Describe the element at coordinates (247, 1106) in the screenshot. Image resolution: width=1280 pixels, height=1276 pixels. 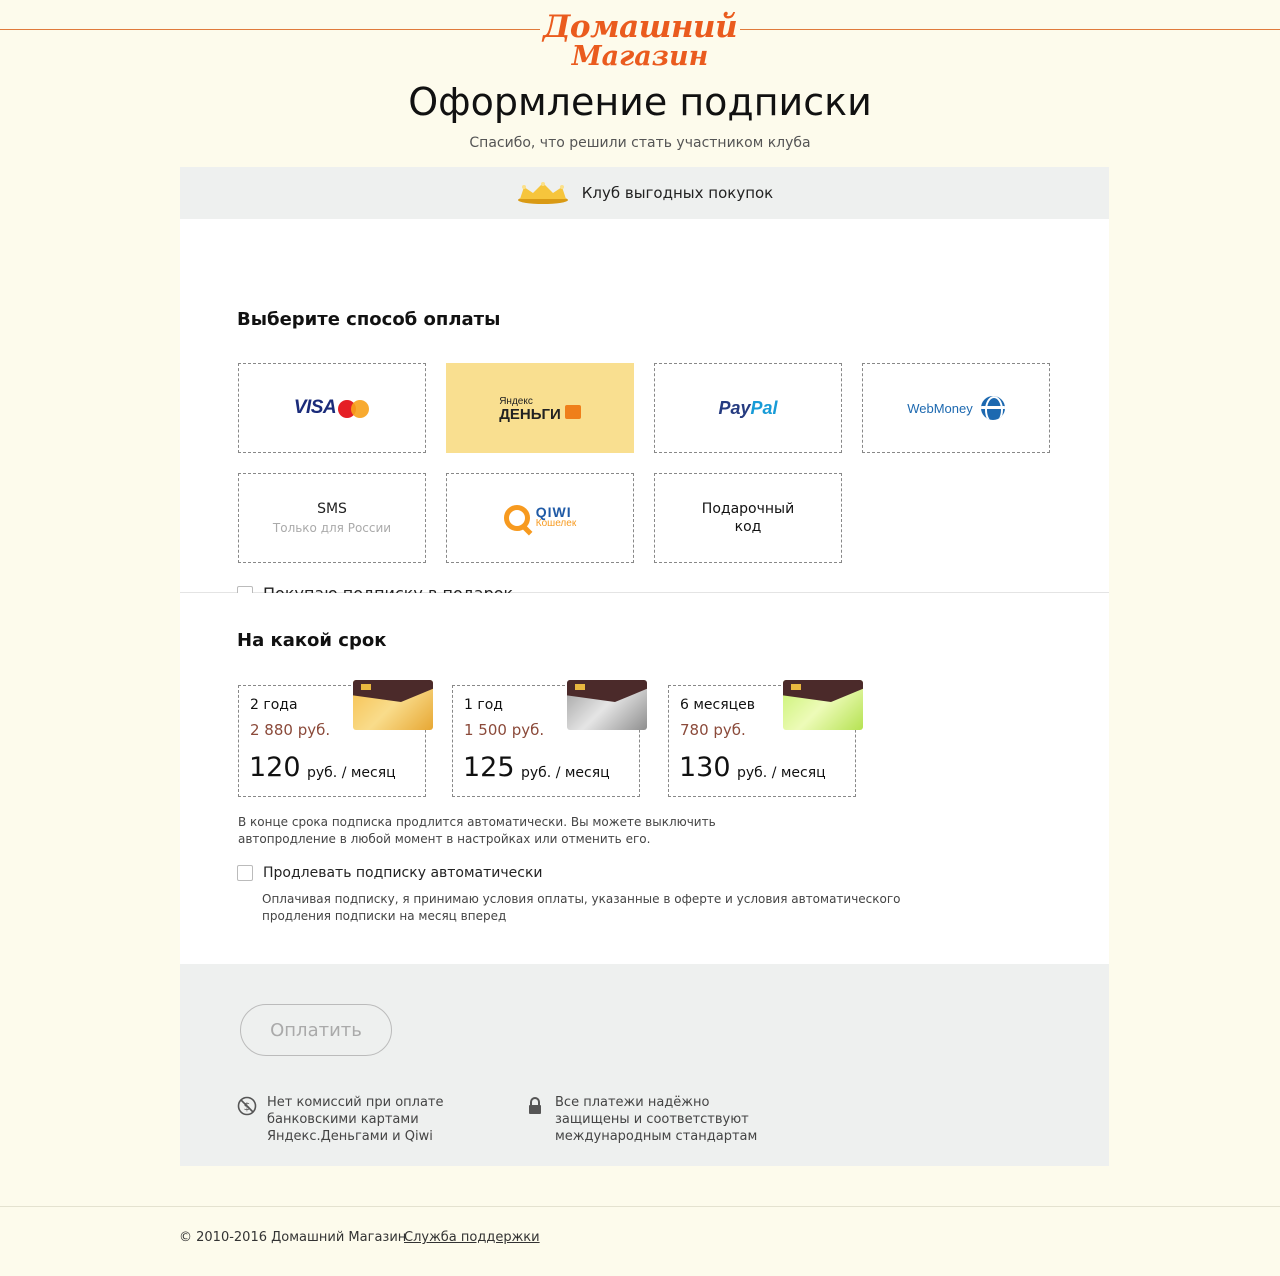
I see `no-commission-icon: $` at that location.